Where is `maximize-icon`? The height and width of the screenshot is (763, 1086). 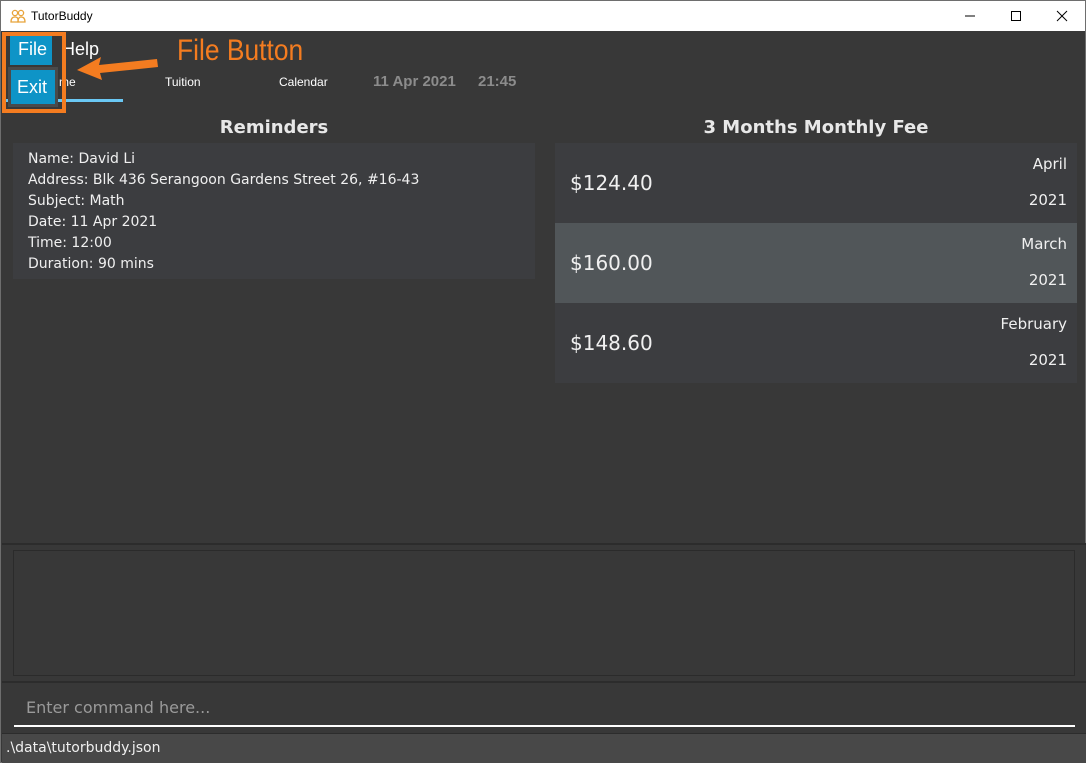 maximize-icon is located at coordinates (1016, 16).